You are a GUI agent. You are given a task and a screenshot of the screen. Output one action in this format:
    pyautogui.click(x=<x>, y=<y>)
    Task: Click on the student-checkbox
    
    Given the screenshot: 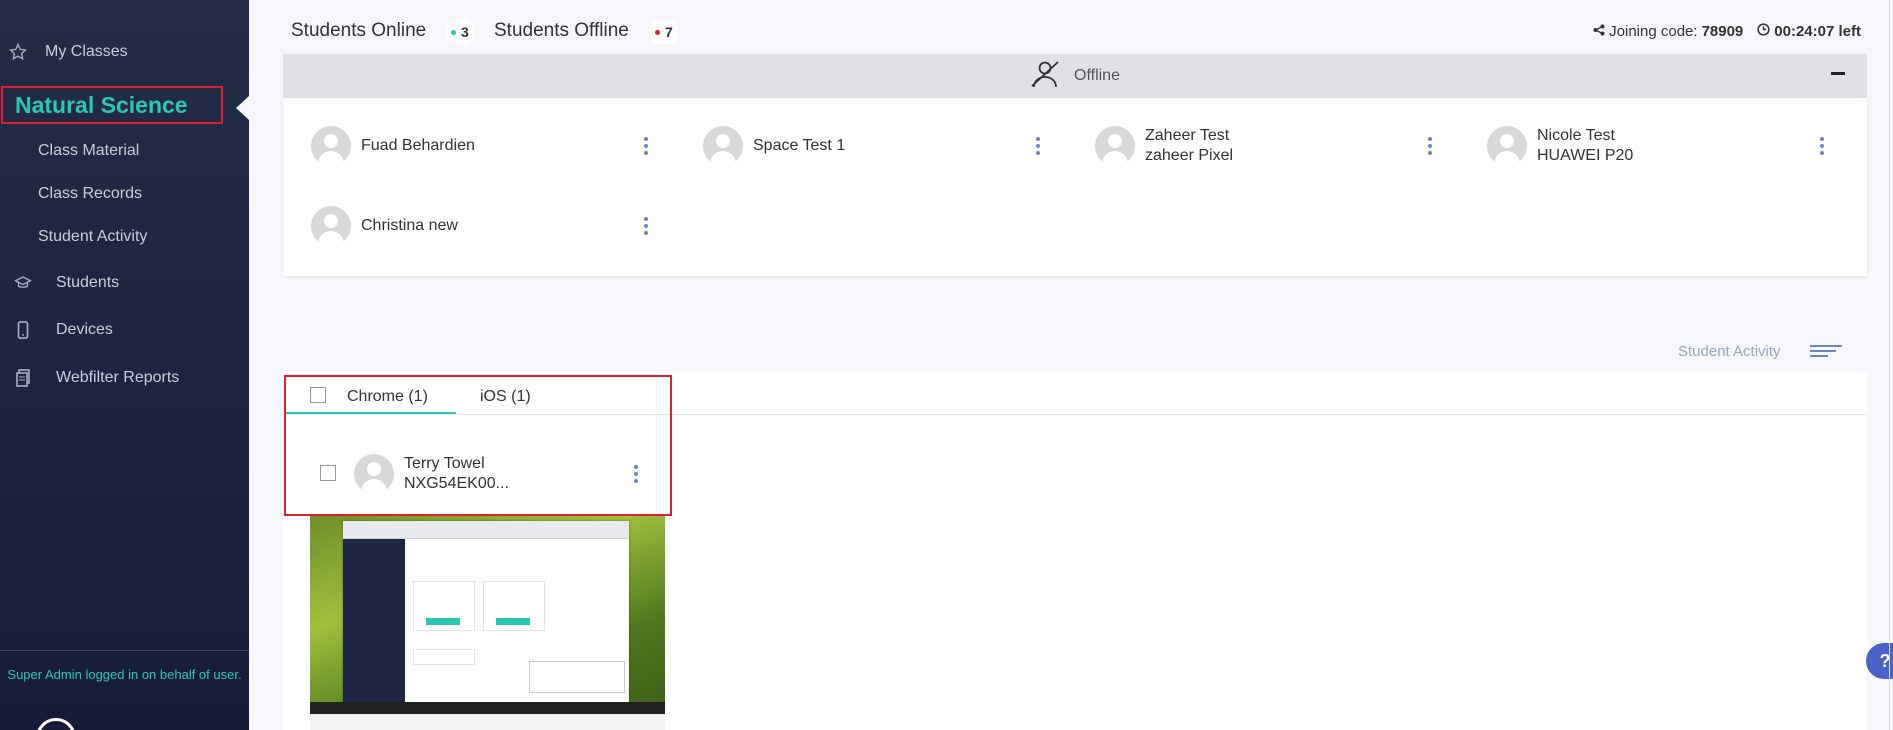 What is the action you would take?
    pyautogui.click(x=328, y=473)
    